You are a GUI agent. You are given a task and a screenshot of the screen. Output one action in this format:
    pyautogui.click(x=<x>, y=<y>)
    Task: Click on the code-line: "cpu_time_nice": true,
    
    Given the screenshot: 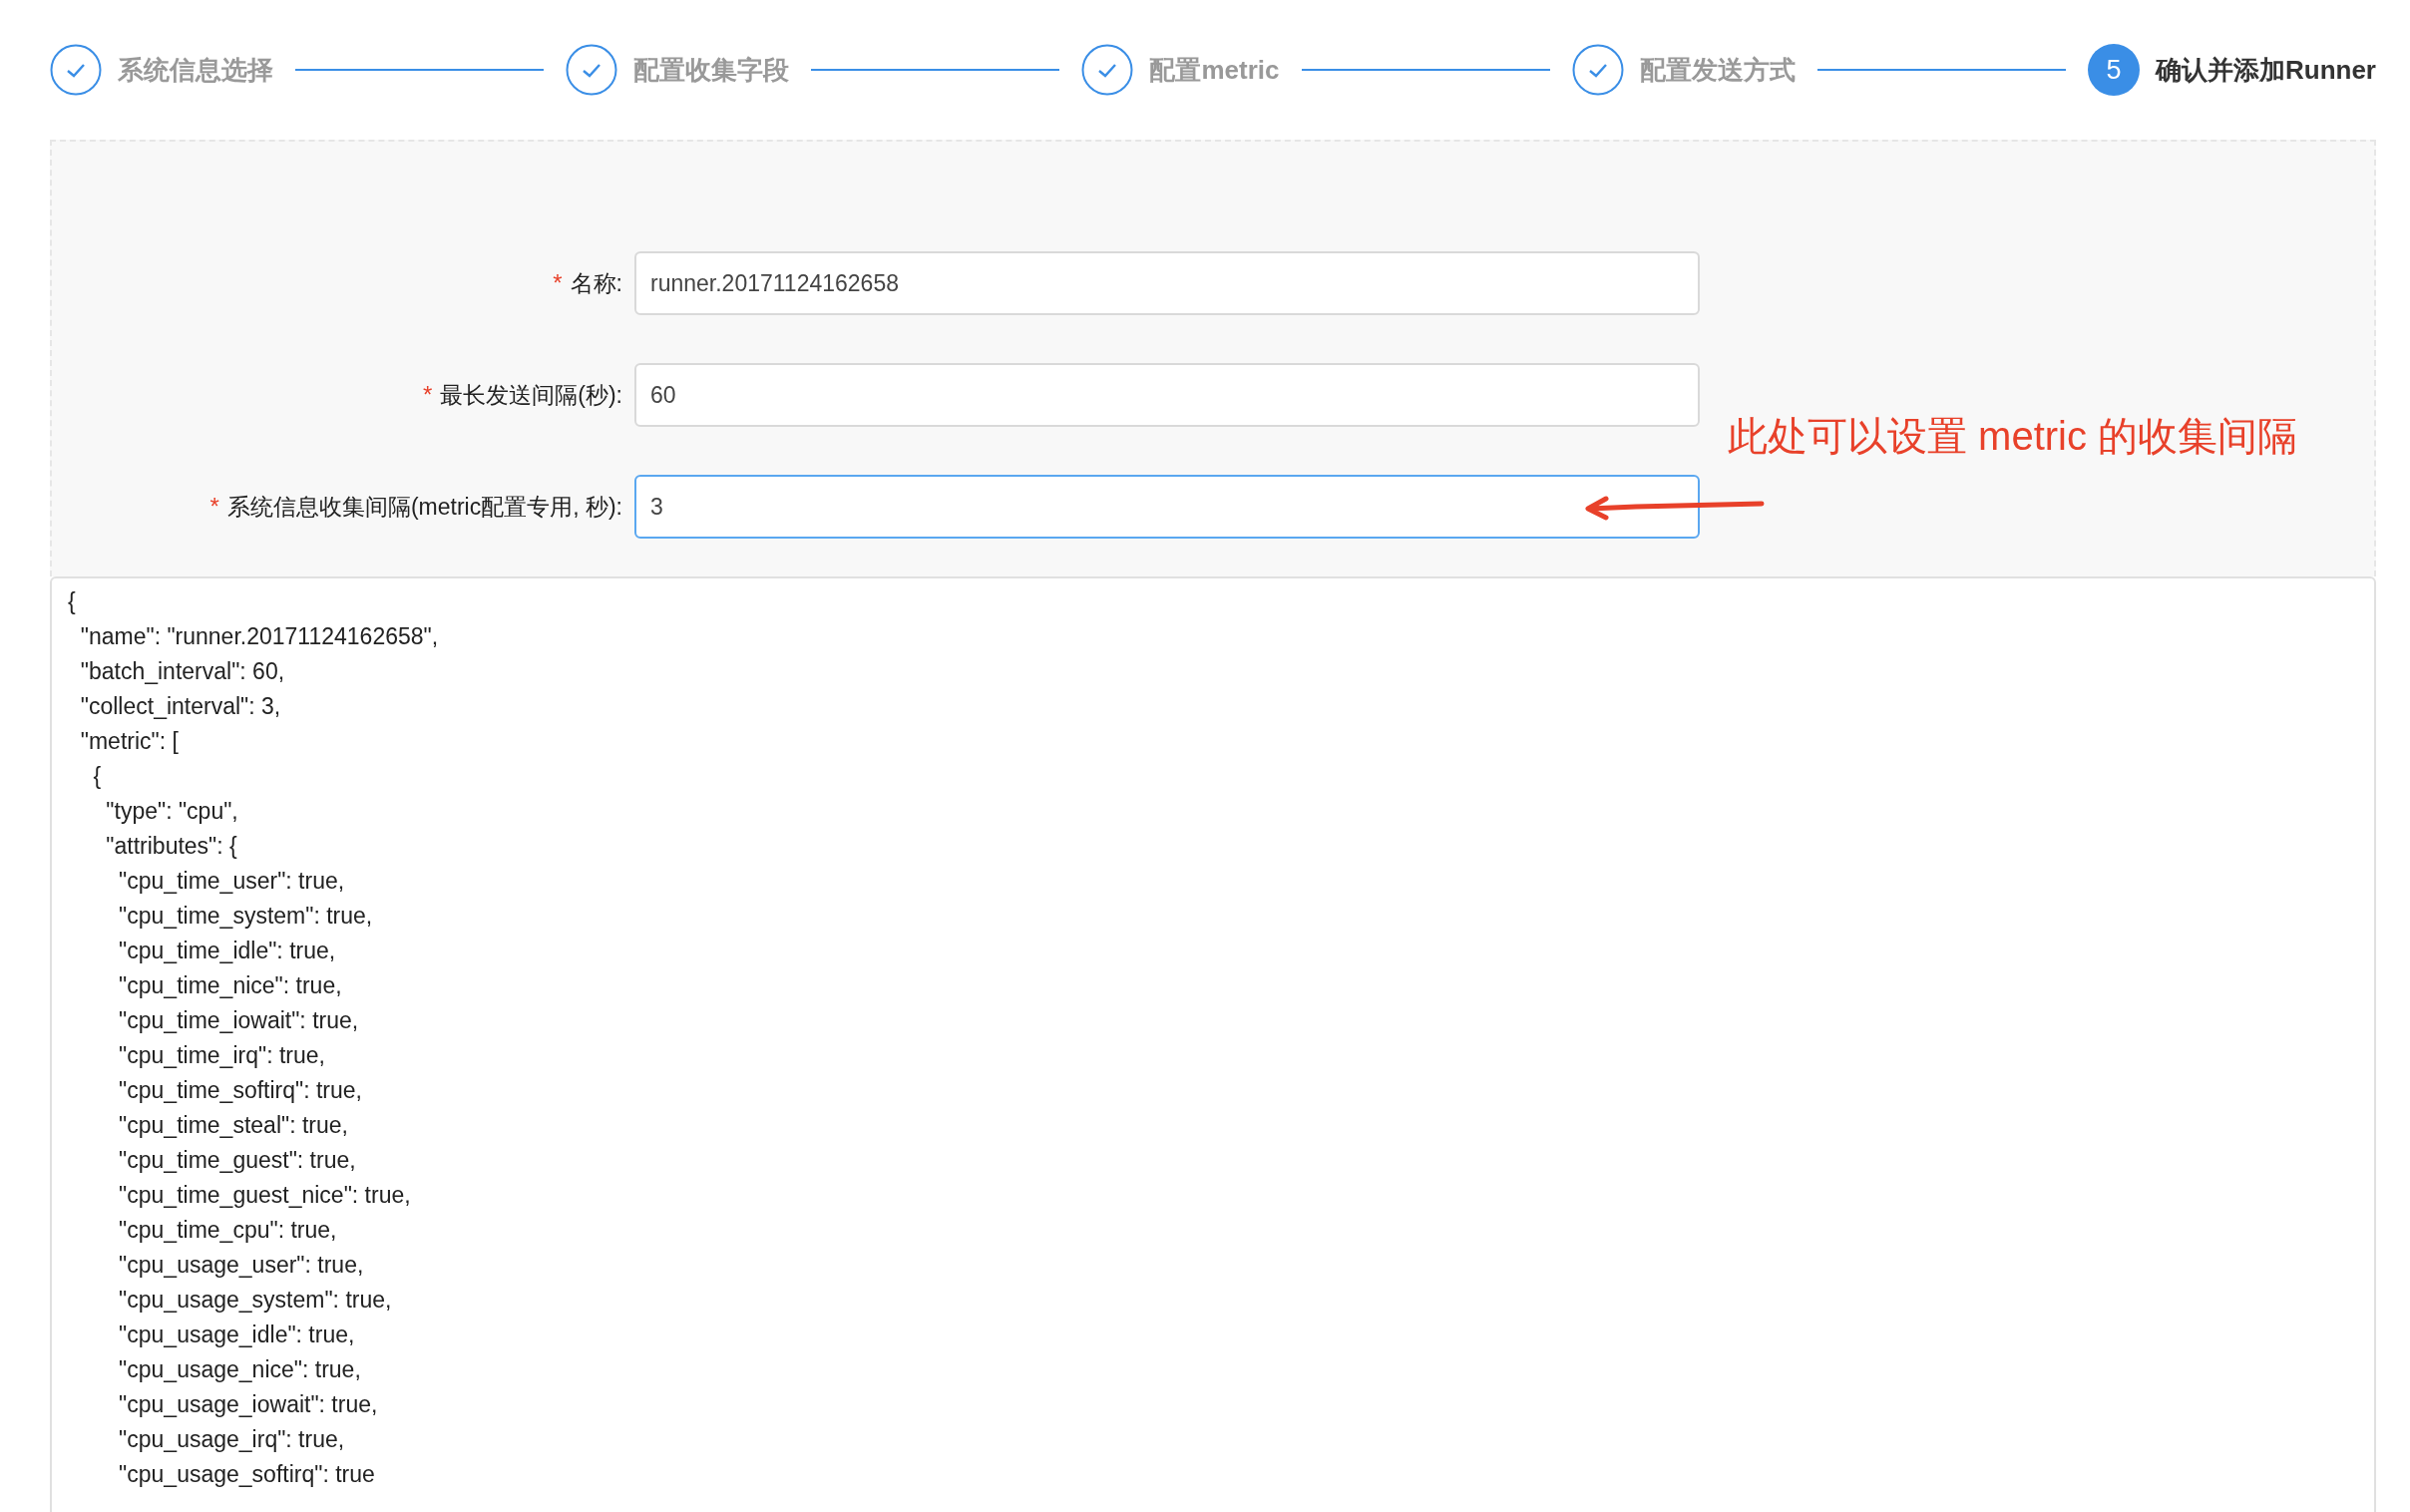 What is the action you would take?
    pyautogui.click(x=230, y=985)
    